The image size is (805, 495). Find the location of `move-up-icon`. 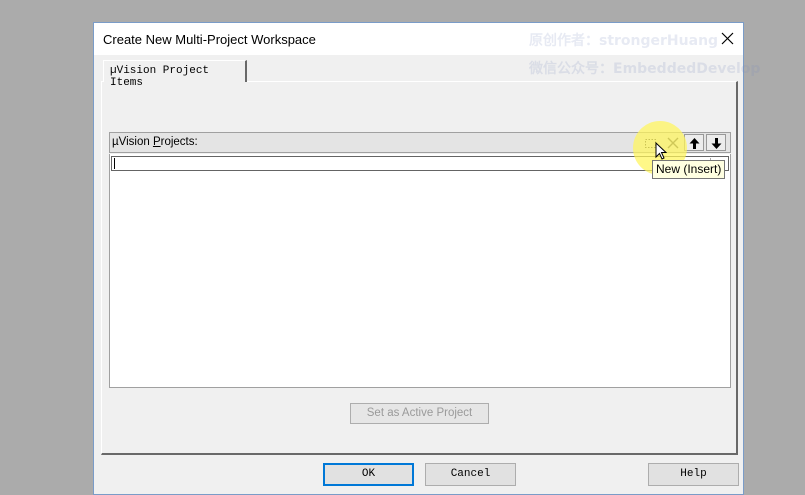

move-up-icon is located at coordinates (694, 143).